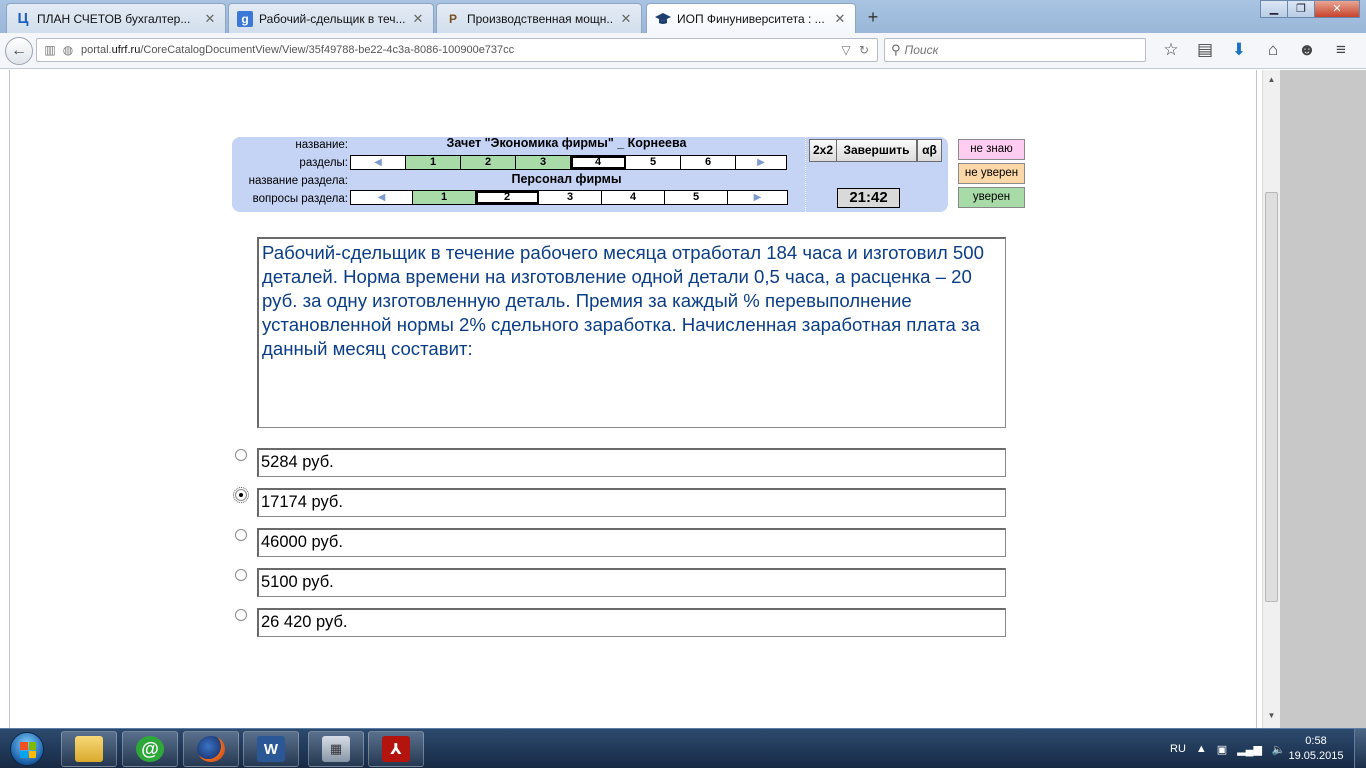 This screenshot has width=1366, height=768. I want to click on folder-icon, so click(89, 749).